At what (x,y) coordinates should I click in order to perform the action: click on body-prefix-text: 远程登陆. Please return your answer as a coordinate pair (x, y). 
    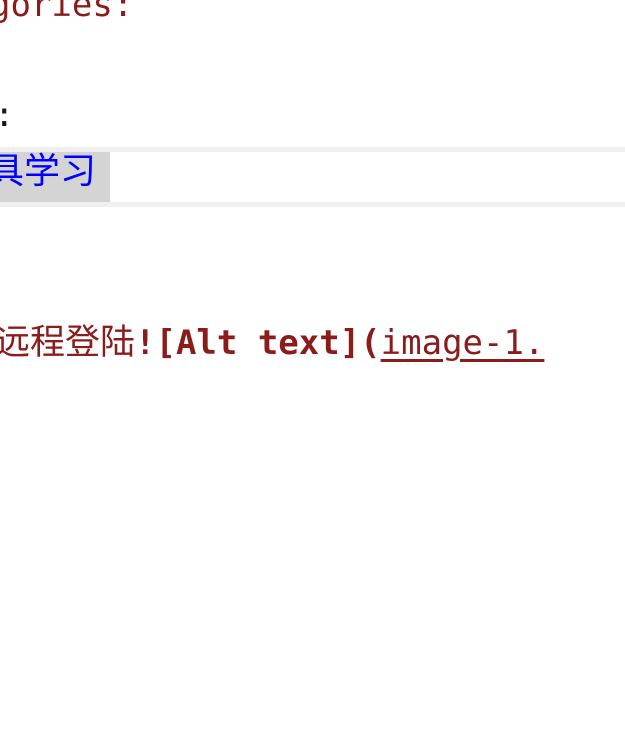
    Looking at the image, I should click on (68, 343).